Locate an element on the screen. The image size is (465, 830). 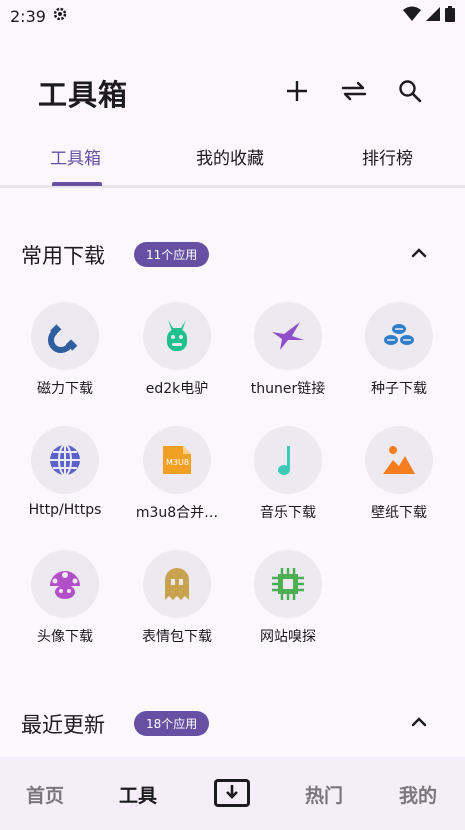
app-item-emoji: 表情包下载 is located at coordinates (177, 603).